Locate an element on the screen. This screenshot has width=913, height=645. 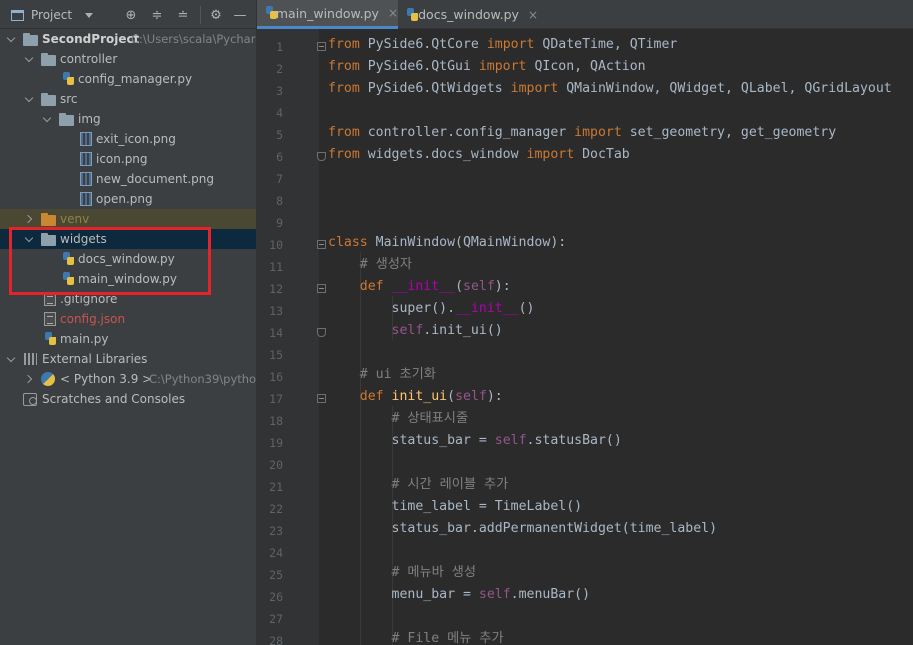
tree-item-img: img is located at coordinates (128, 119).